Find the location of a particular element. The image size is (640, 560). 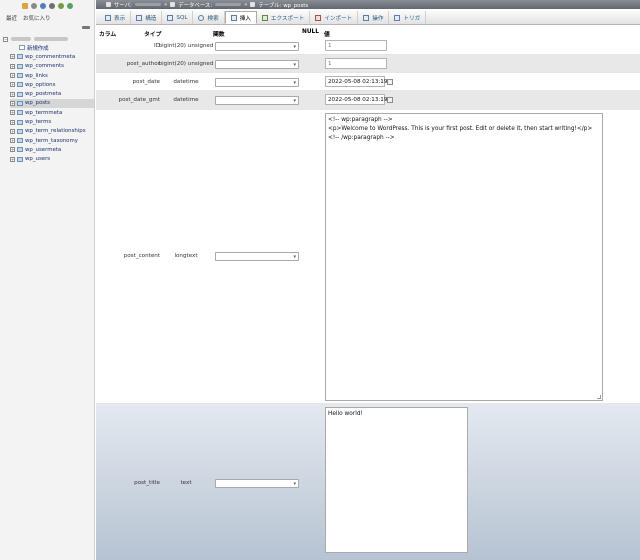

tab-export: エクスポート is located at coordinates (284, 17).